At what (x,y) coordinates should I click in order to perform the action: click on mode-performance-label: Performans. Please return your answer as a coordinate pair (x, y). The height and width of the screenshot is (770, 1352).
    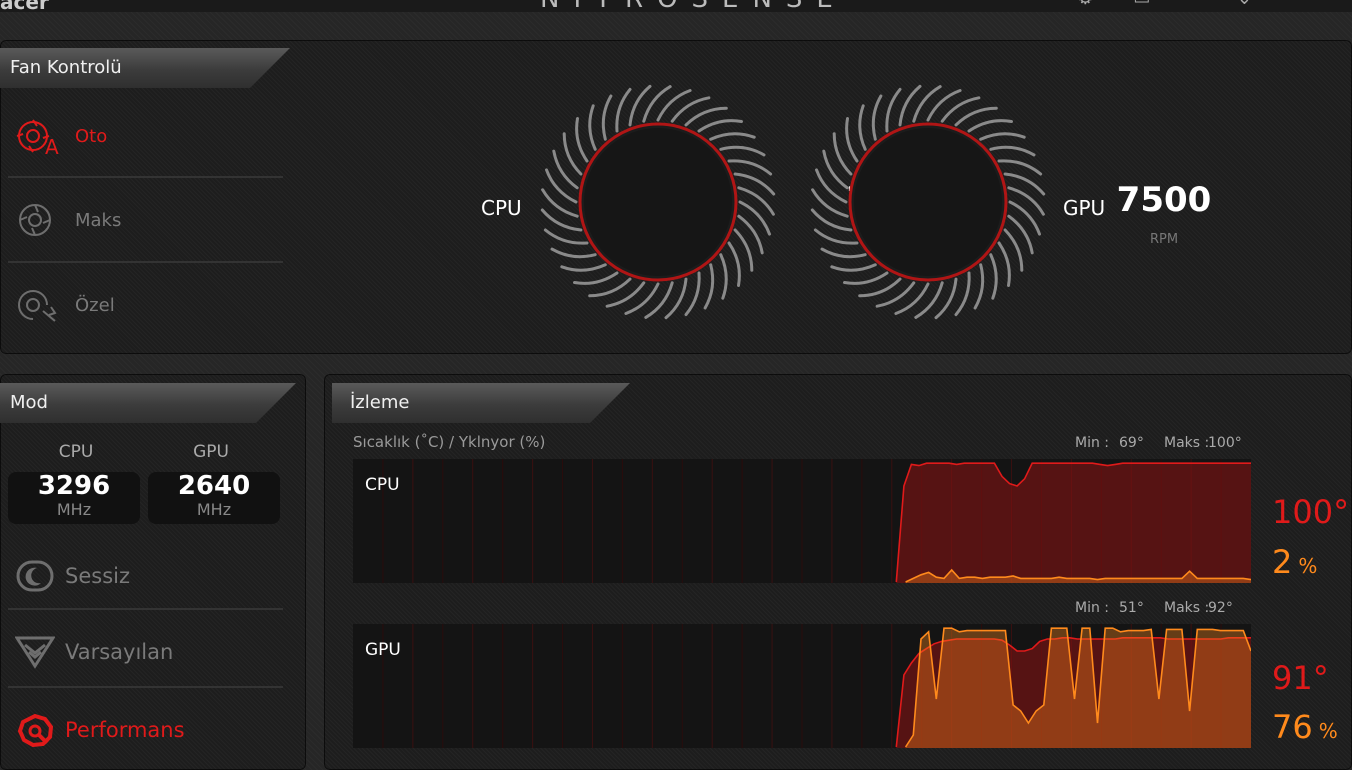
    Looking at the image, I should click on (125, 730).